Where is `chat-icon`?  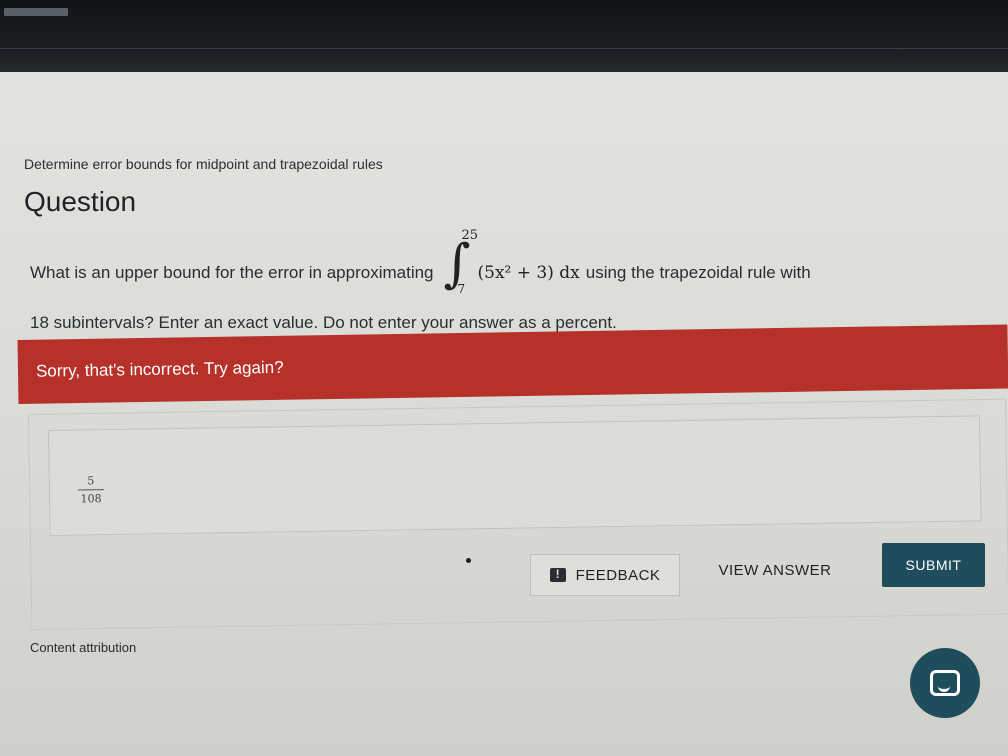
chat-icon is located at coordinates (945, 683).